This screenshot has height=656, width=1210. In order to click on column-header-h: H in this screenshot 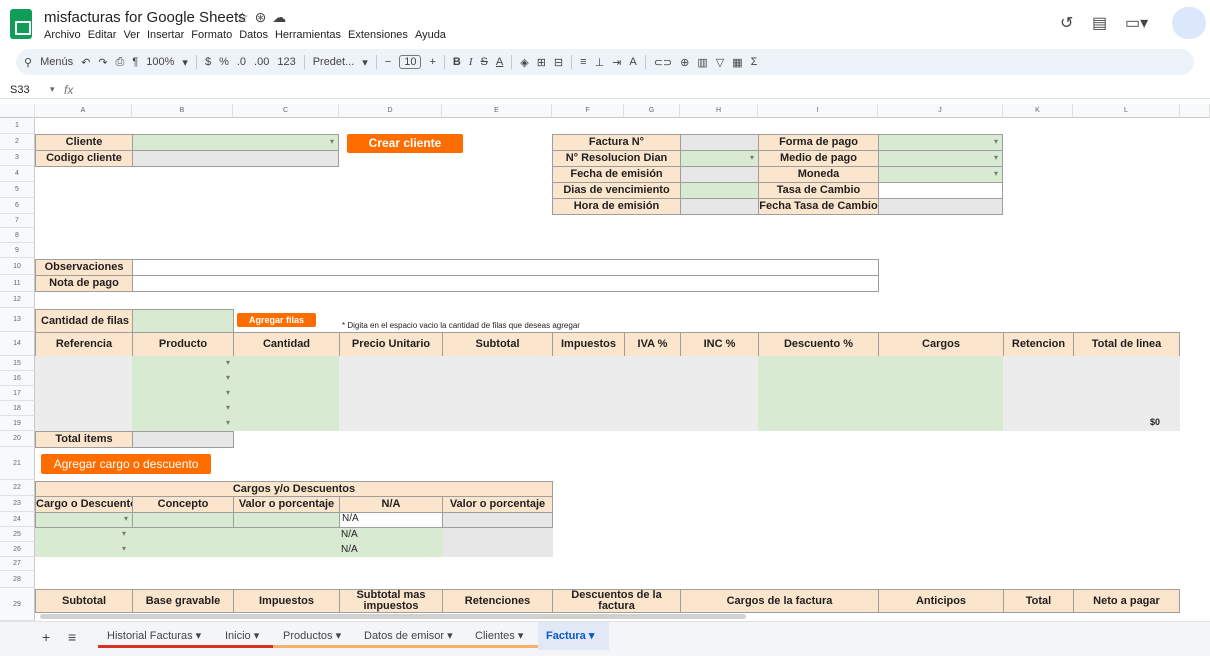, I will do `click(719, 111)`.